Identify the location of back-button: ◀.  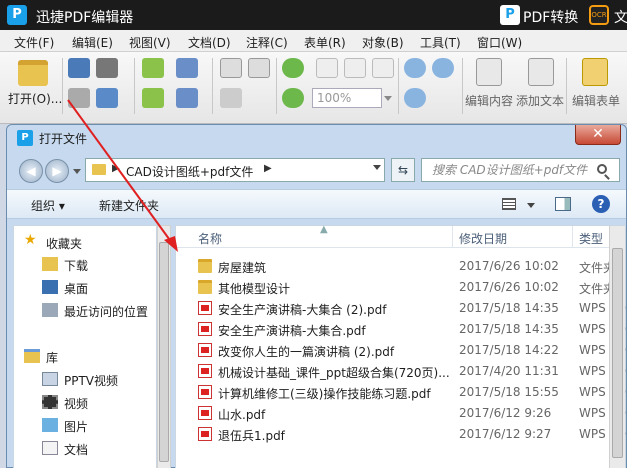
(31, 171).